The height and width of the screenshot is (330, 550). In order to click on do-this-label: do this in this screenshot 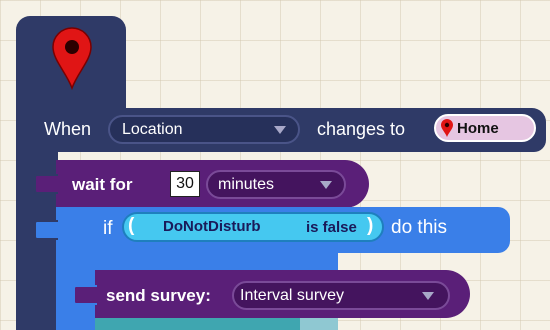, I will do `click(419, 227)`.